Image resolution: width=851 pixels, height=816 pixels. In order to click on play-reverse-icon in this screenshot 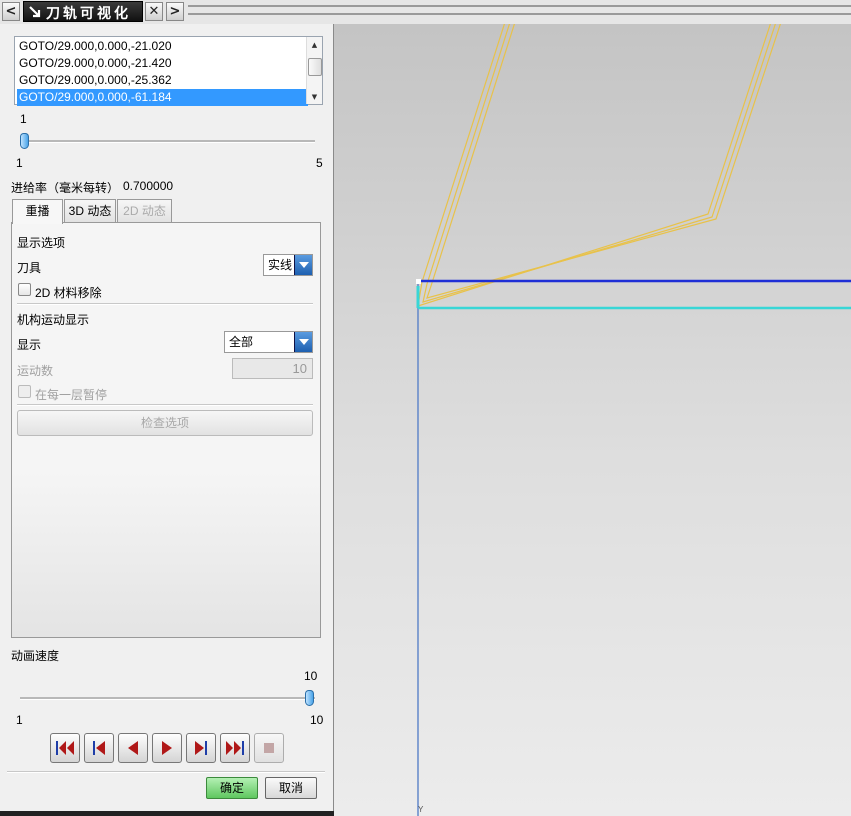, I will do `click(133, 748)`.